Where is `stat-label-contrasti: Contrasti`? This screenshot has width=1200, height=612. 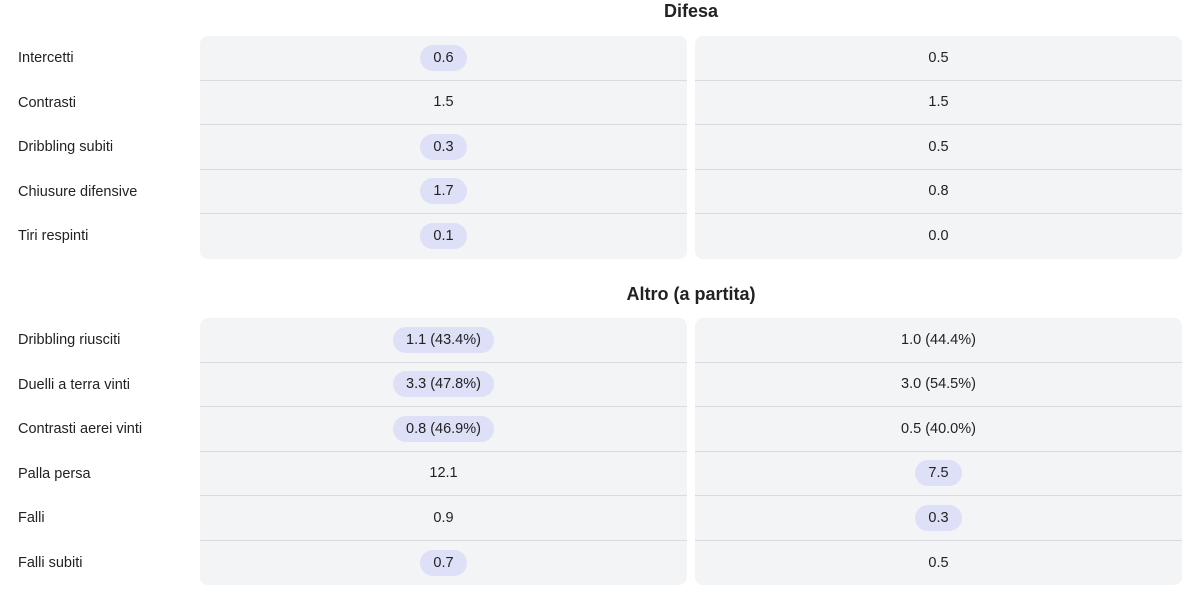 stat-label-contrasti: Contrasti is located at coordinates (47, 102).